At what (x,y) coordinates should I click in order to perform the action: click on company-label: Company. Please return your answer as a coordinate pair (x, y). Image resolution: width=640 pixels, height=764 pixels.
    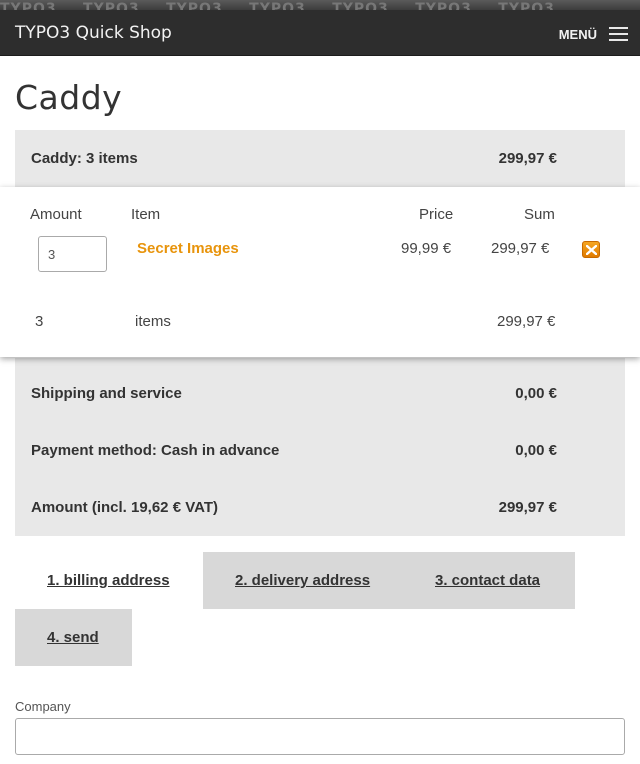
    Looking at the image, I should click on (43, 706).